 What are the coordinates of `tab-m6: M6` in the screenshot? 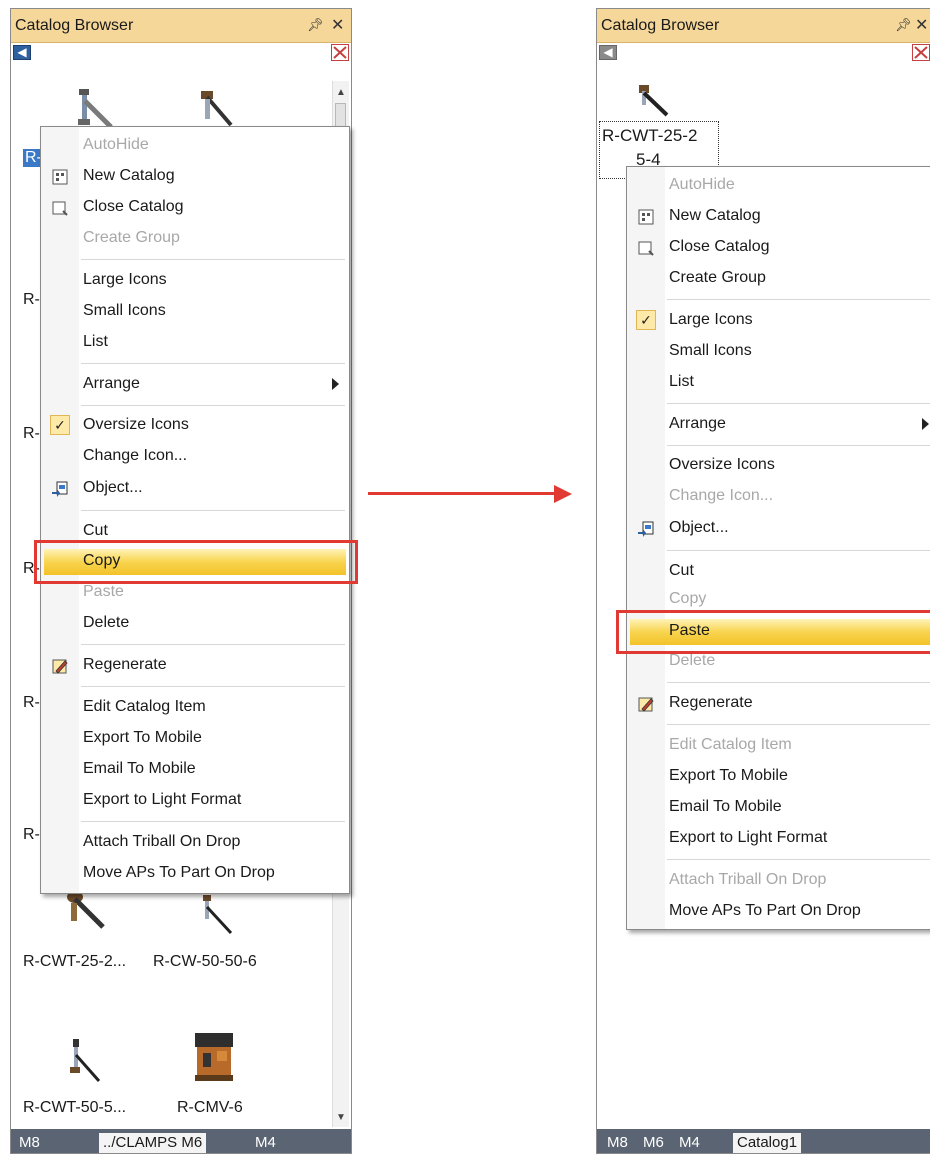 It's located at (653, 1143).